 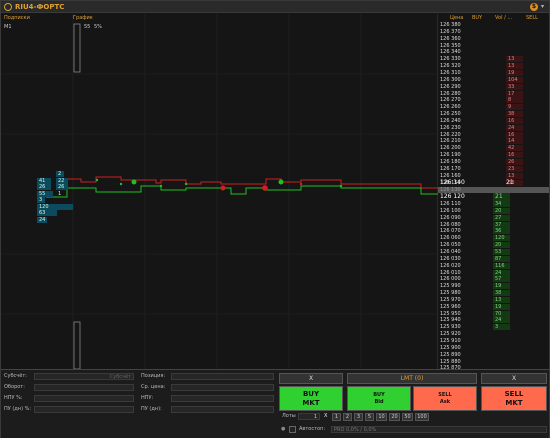 What do you see at coordinates (493, 93) in the screenshot?
I see `ladder-row: 126 280 17` at bounding box center [493, 93].